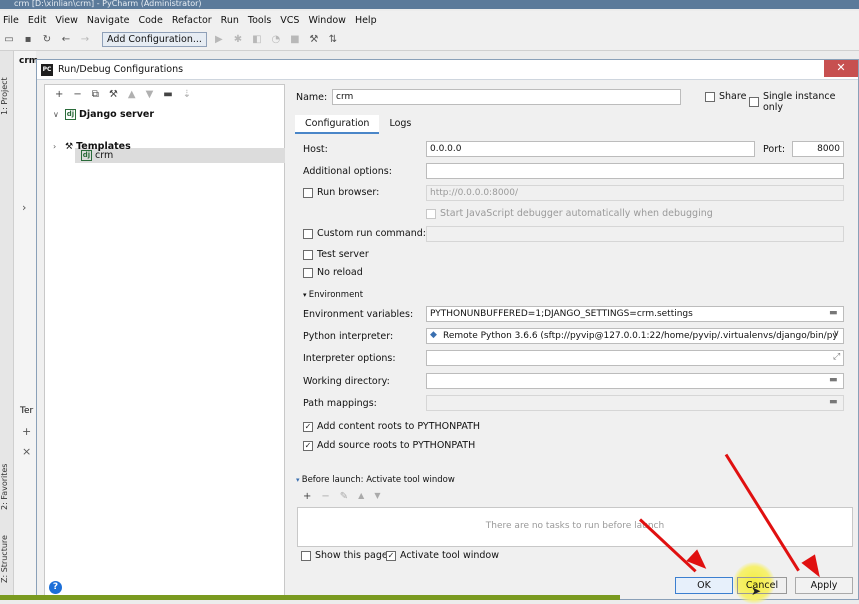  I want to click on python-interpreter-label: Python interpreter:, so click(348, 336).